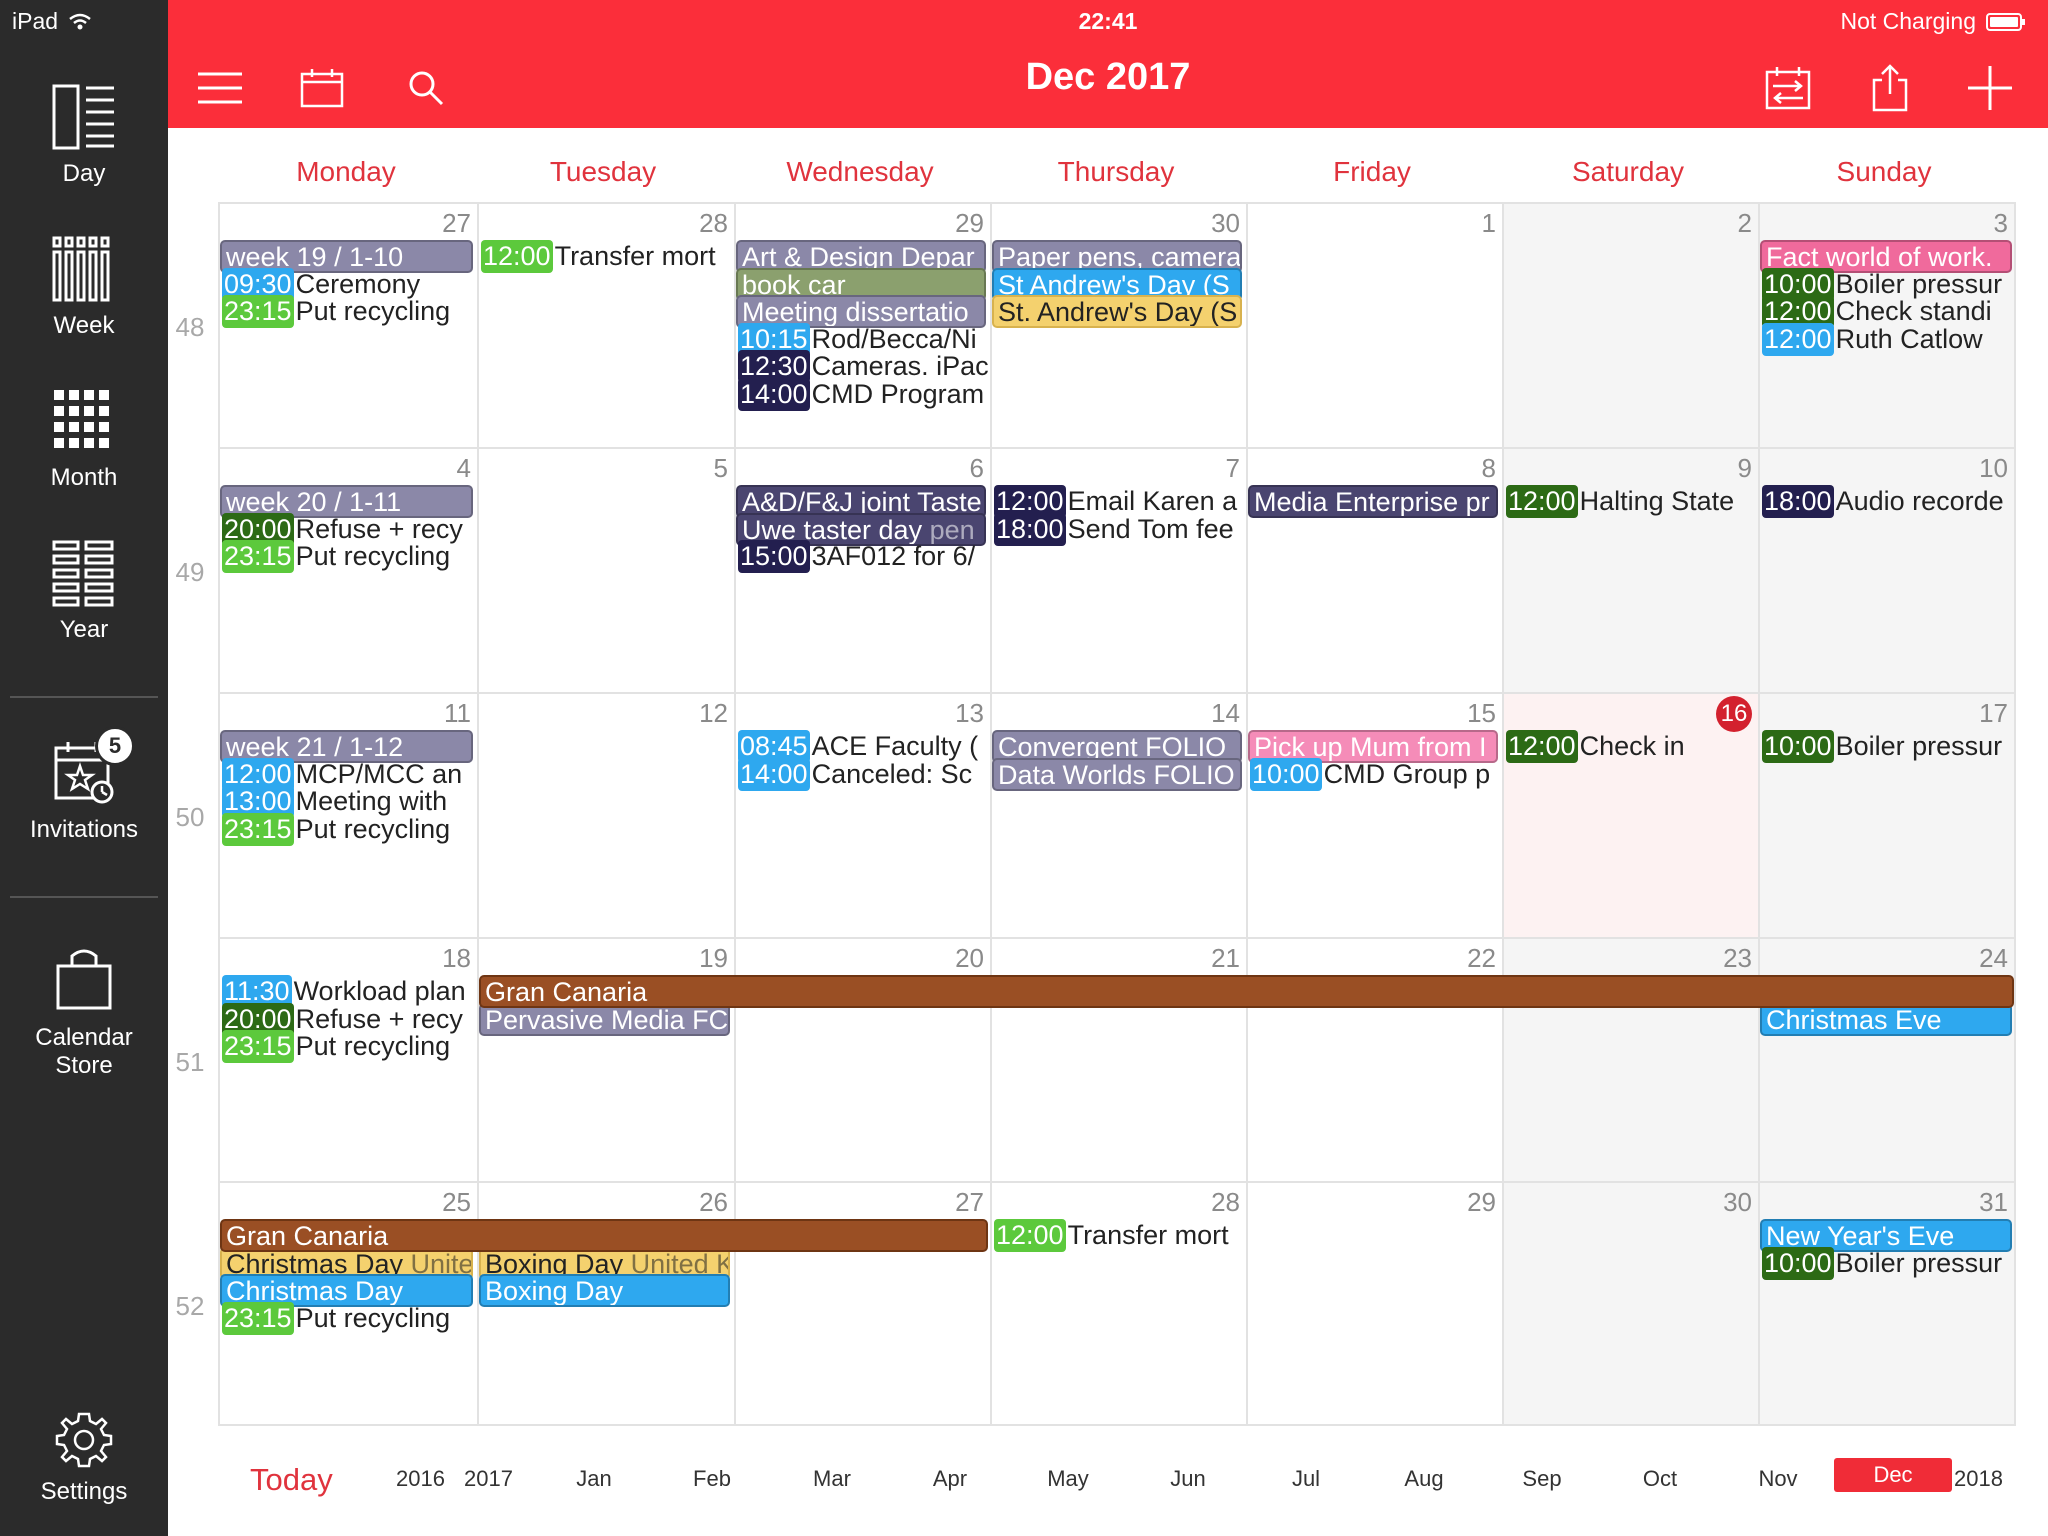  What do you see at coordinates (1978, 1479) in the screenshot?
I see `timeline-year: 2018` at bounding box center [1978, 1479].